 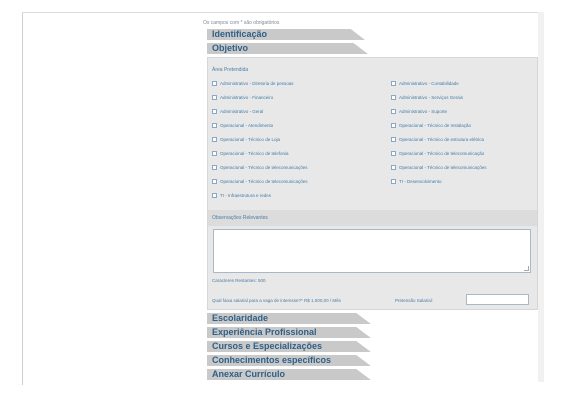 What do you see at coordinates (286, 34) in the screenshot?
I see `tab-identificacao: Identificação` at bounding box center [286, 34].